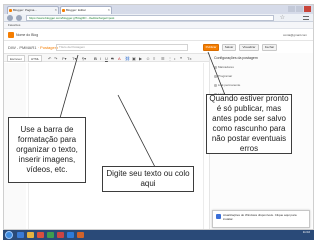 The height and width of the screenshot is (240, 320). I want to click on align-icon: ☰, so click(163, 58).